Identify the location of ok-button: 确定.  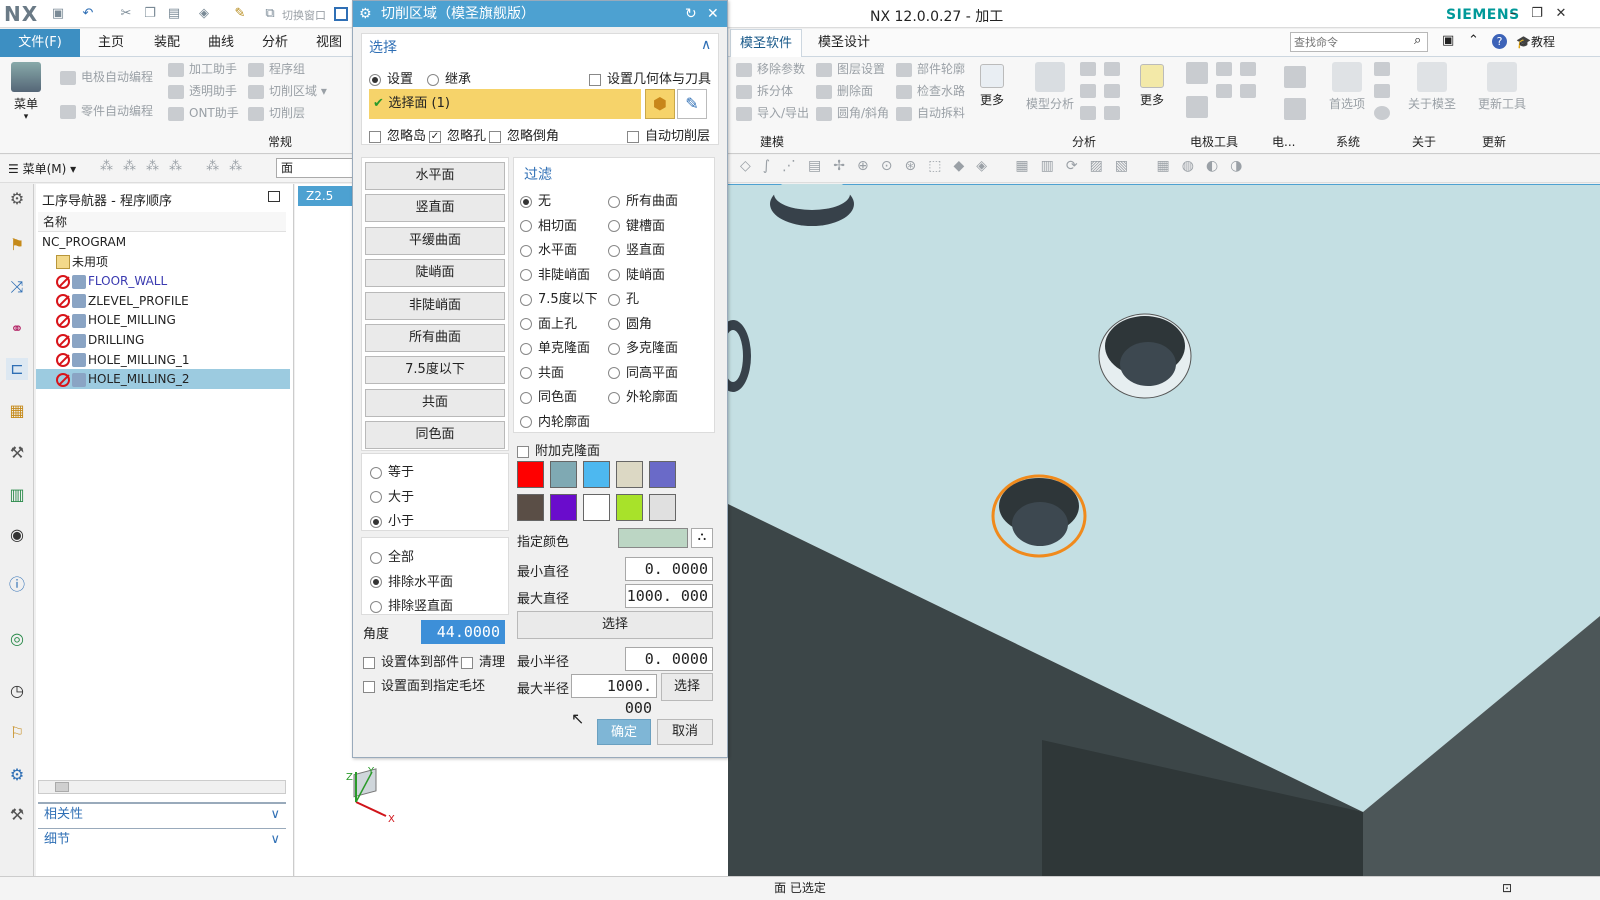
(624, 732).